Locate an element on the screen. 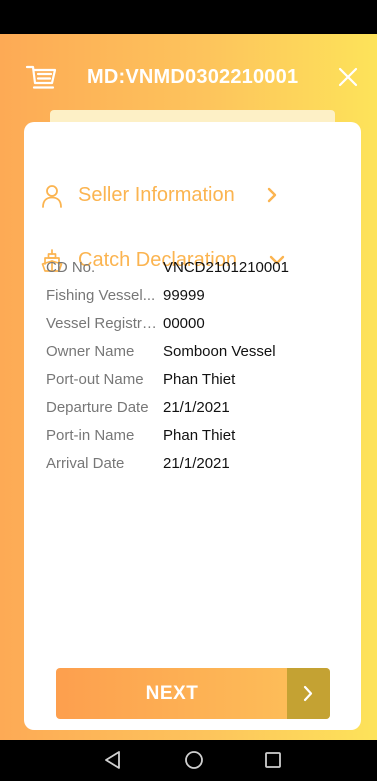  field-label: Owner Name is located at coordinates (90, 351).